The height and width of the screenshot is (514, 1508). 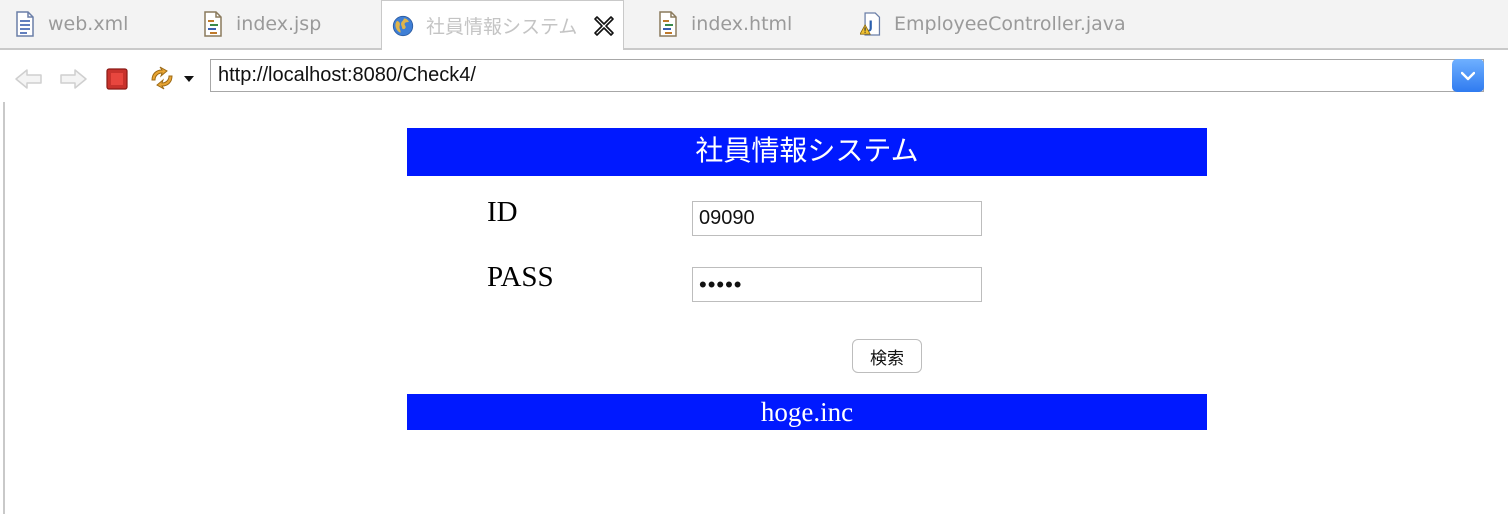 I want to click on url-history-dropdown, so click(x=1468, y=75).